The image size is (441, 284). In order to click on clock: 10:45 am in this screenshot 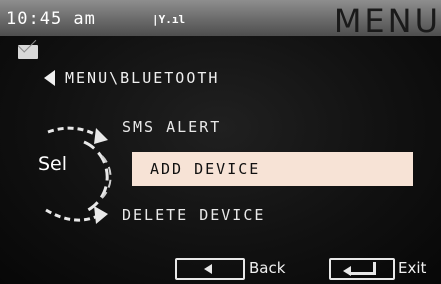, I will do `click(51, 19)`.